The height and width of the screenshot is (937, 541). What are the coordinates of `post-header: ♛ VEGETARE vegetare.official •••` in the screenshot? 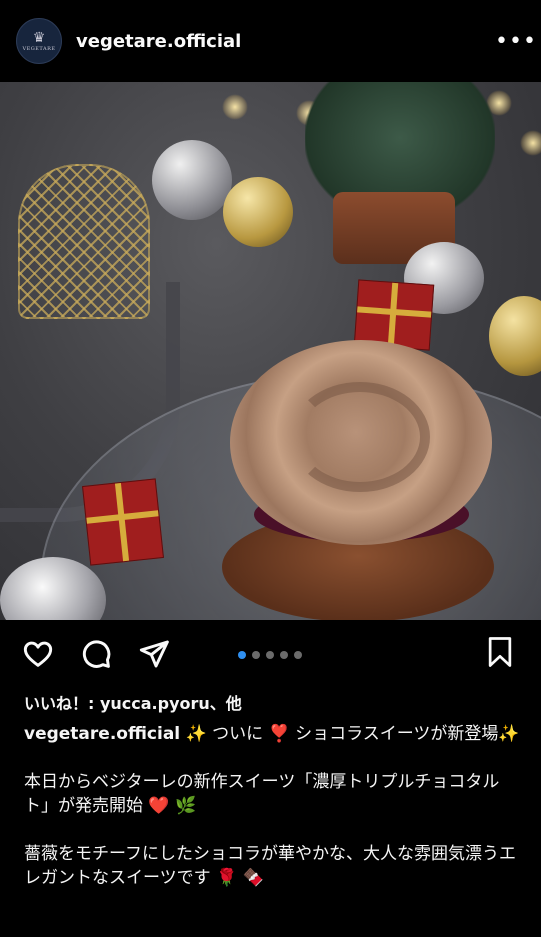 It's located at (270, 41).